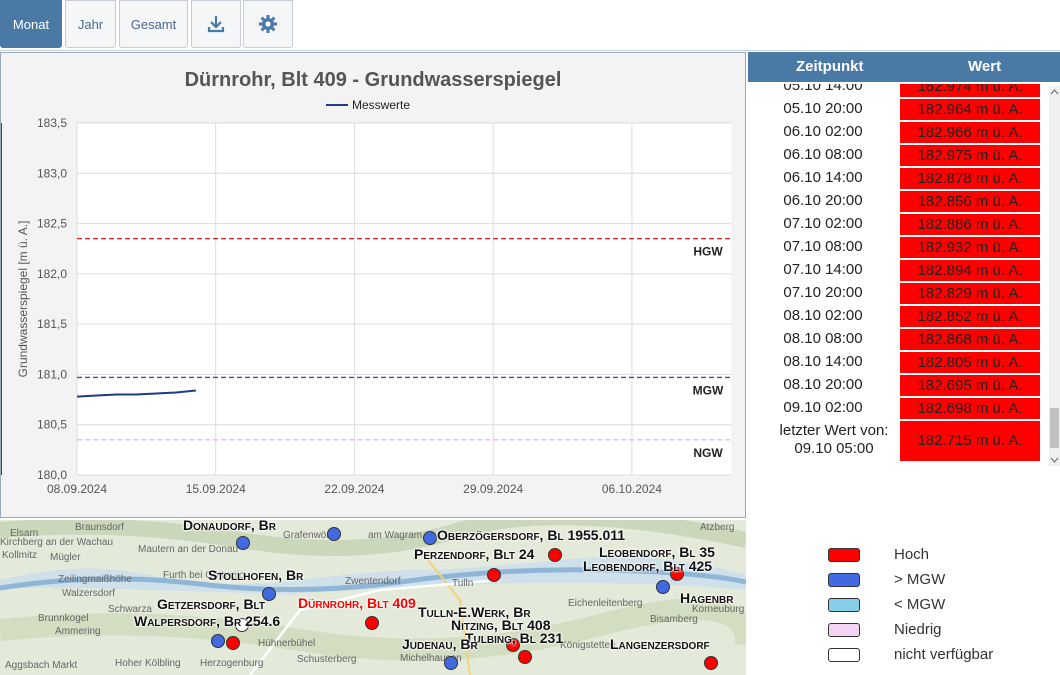  Describe the element at coordinates (823, 384) in the screenshot. I see `row-time: 08.10 20:00` at that location.